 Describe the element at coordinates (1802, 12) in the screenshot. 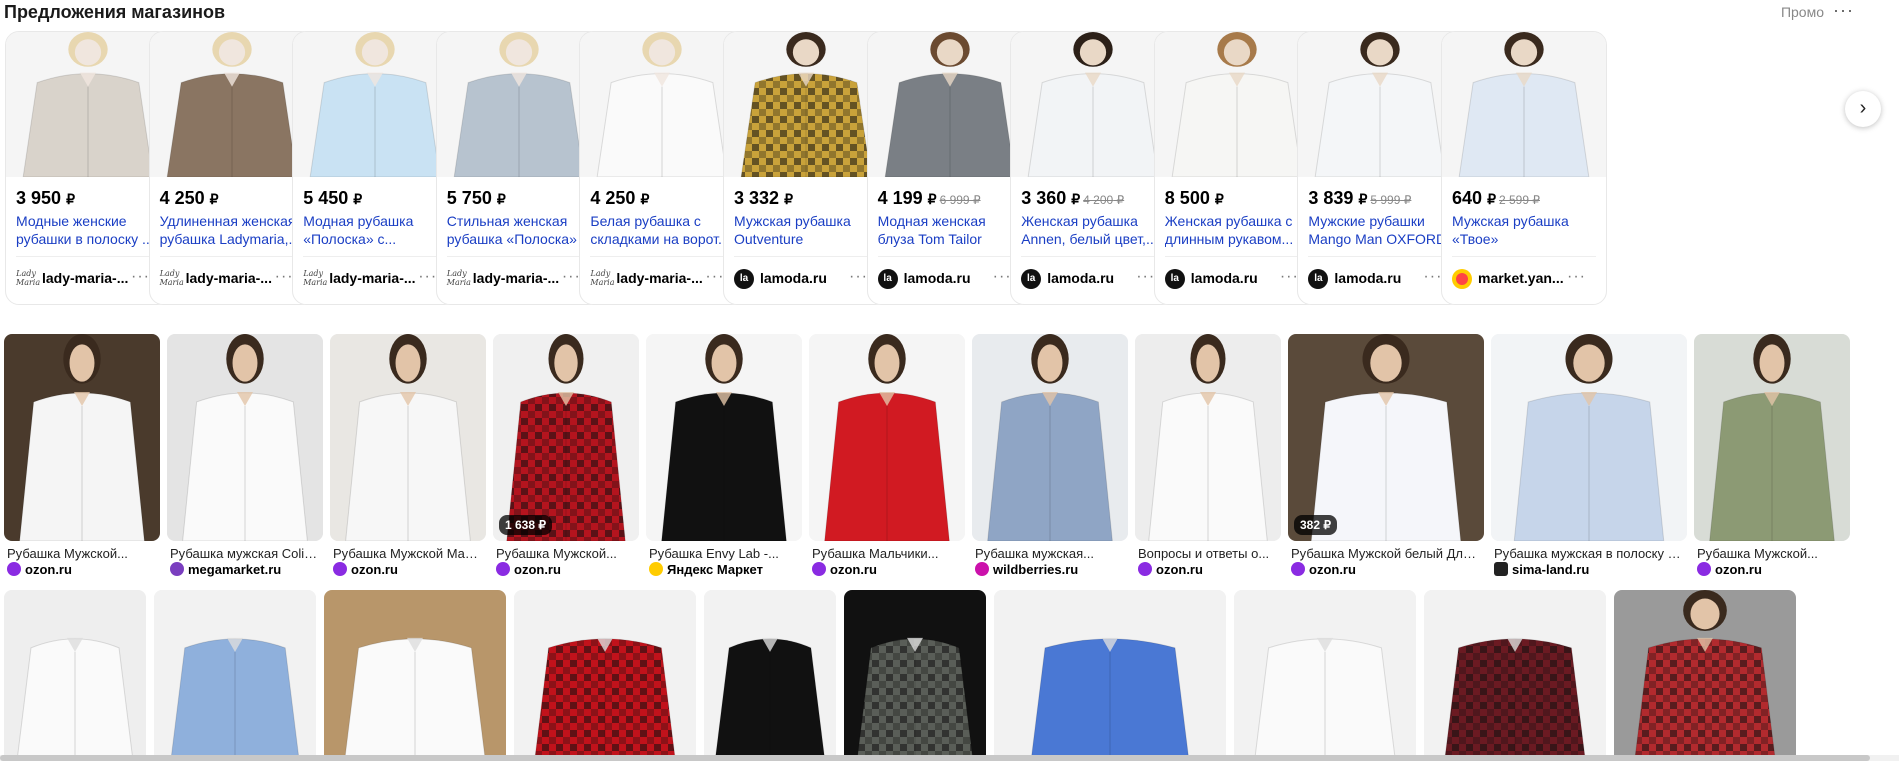

I see `promo-label: Промо` at that location.